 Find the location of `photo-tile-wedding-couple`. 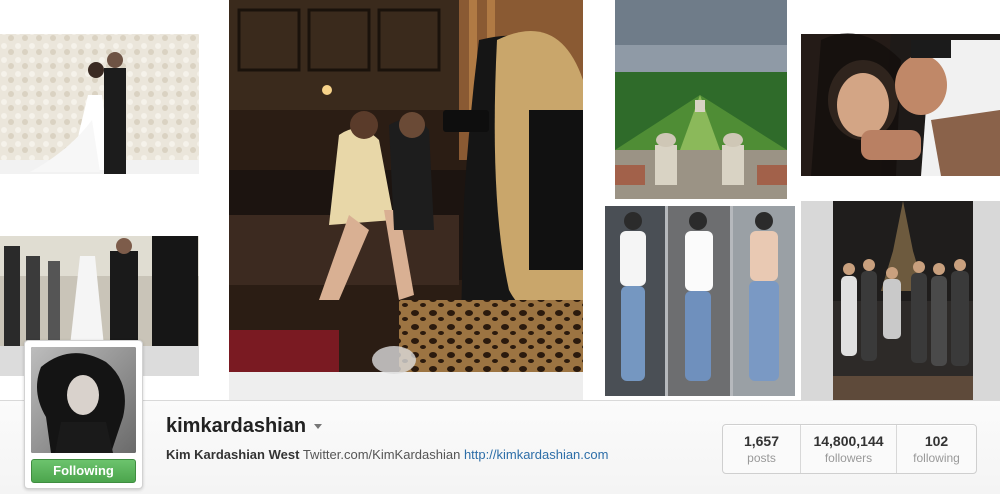

photo-tile-wedding-couple is located at coordinates (99, 99).